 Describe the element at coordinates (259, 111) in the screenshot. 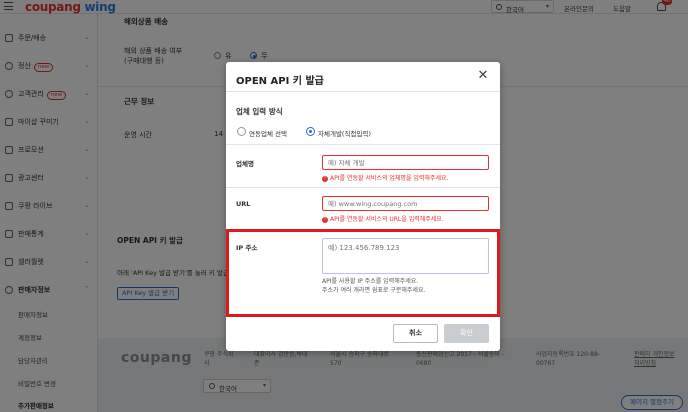

I see `input-method-heading: 업체 입력 방식` at that location.